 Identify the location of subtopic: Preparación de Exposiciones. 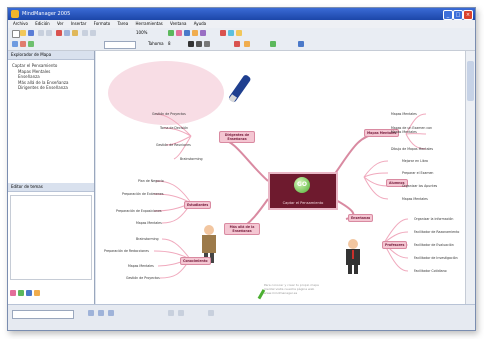
(139, 211).